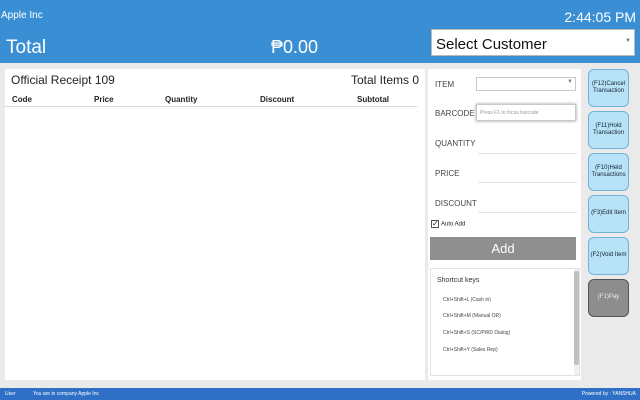  What do you see at coordinates (104, 99) in the screenshot?
I see `column-price: Price` at bounding box center [104, 99].